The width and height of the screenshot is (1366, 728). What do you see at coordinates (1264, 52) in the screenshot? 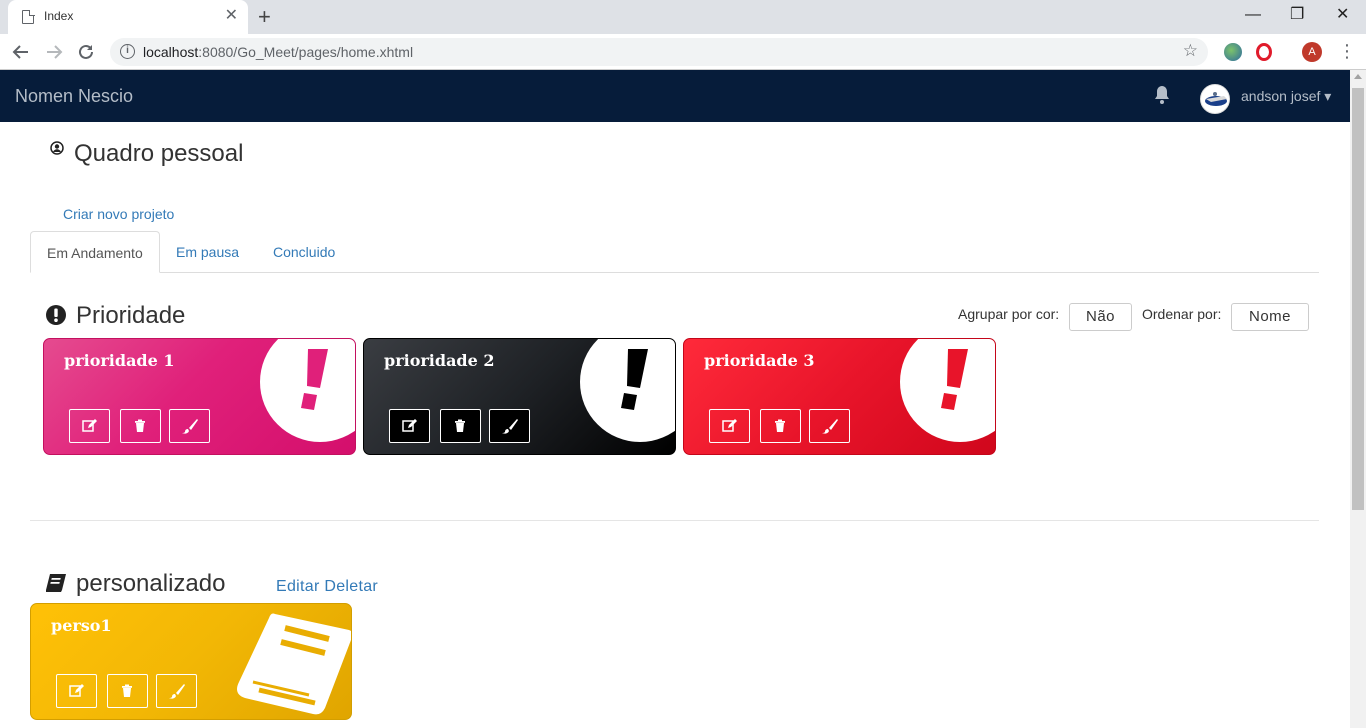
I see `opera-extension-icon` at bounding box center [1264, 52].